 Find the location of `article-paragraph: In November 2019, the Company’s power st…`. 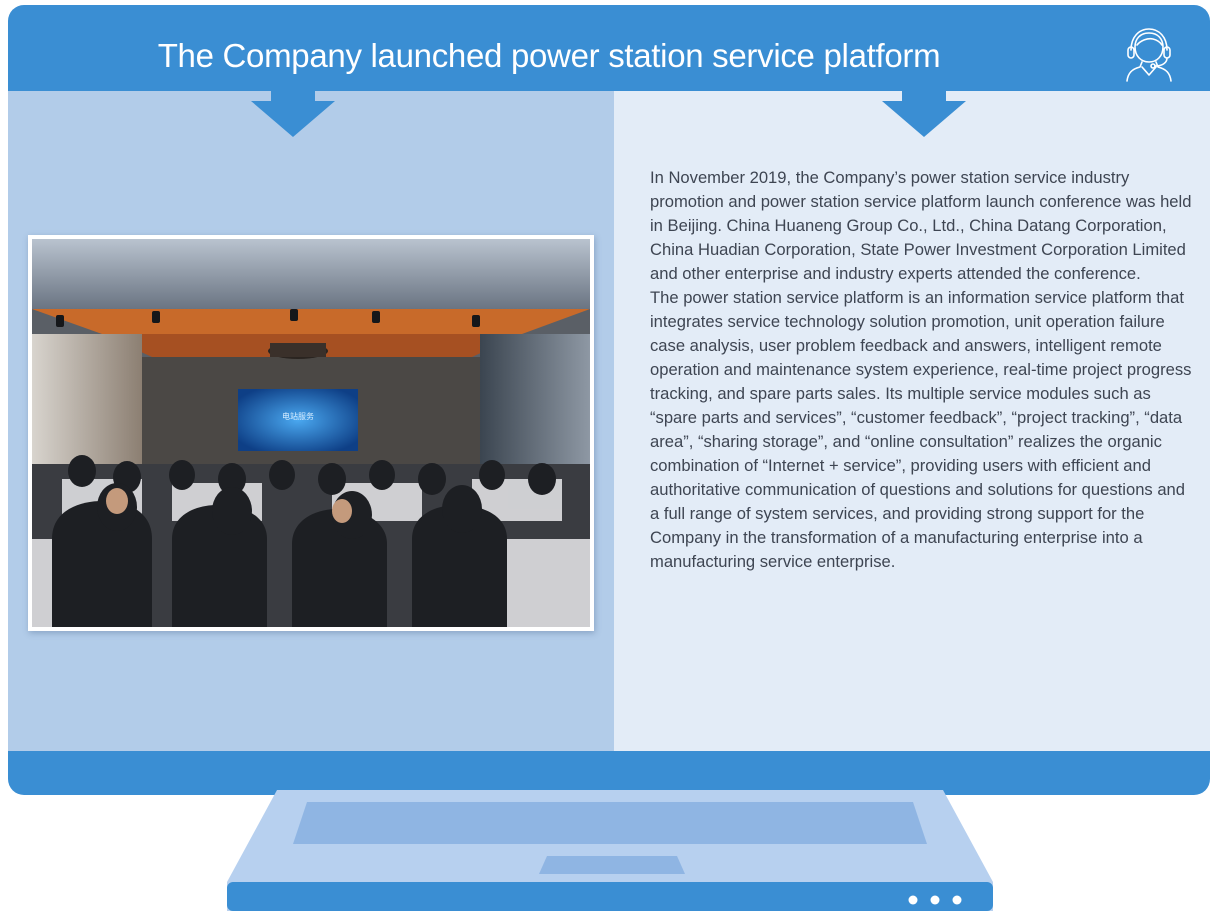

article-paragraph: In November 2019, the Company’s power st… is located at coordinates (921, 225).